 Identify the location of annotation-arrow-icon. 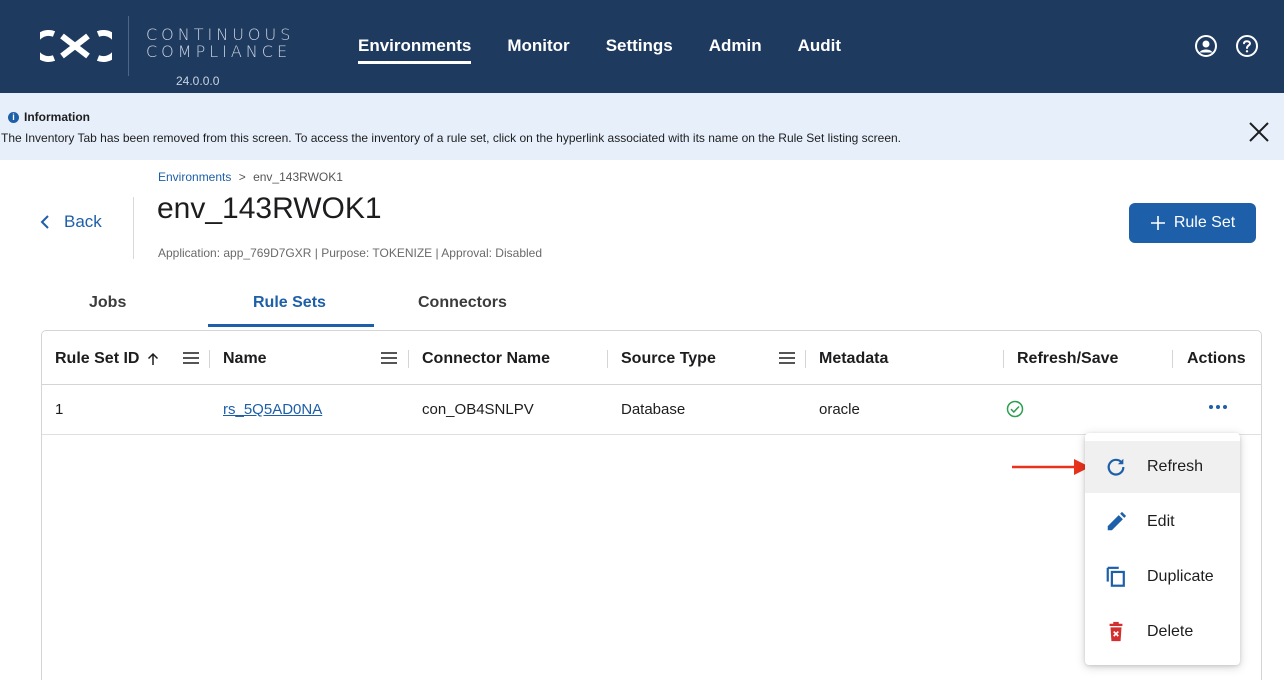
(1051, 467).